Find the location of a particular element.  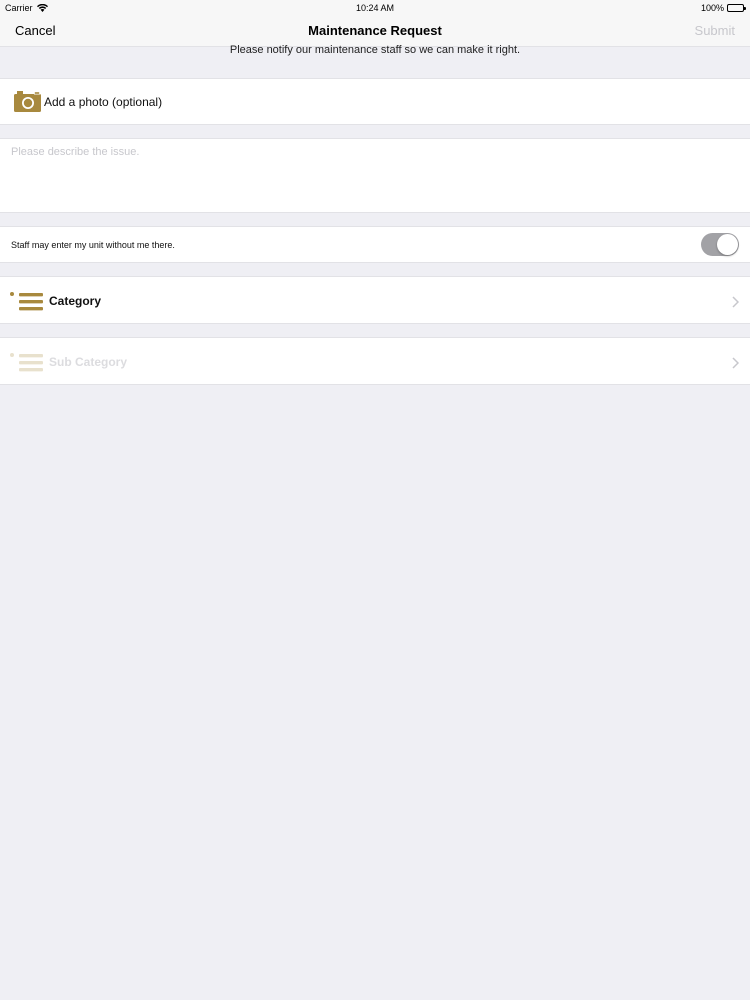

add-photo-label: Add a photo (optional) is located at coordinates (103, 102).